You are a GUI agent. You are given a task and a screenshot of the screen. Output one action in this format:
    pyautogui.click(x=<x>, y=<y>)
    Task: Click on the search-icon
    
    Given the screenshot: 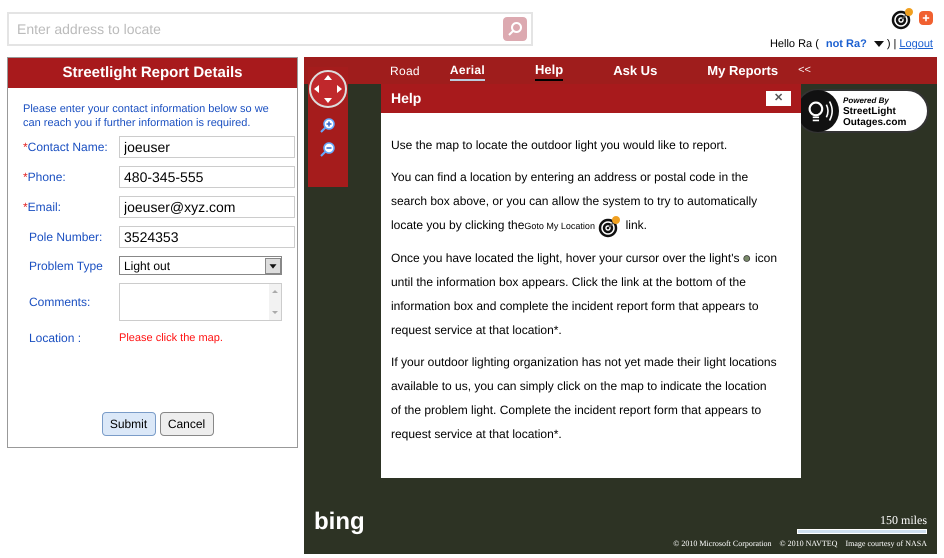 What is the action you would take?
    pyautogui.click(x=515, y=29)
    